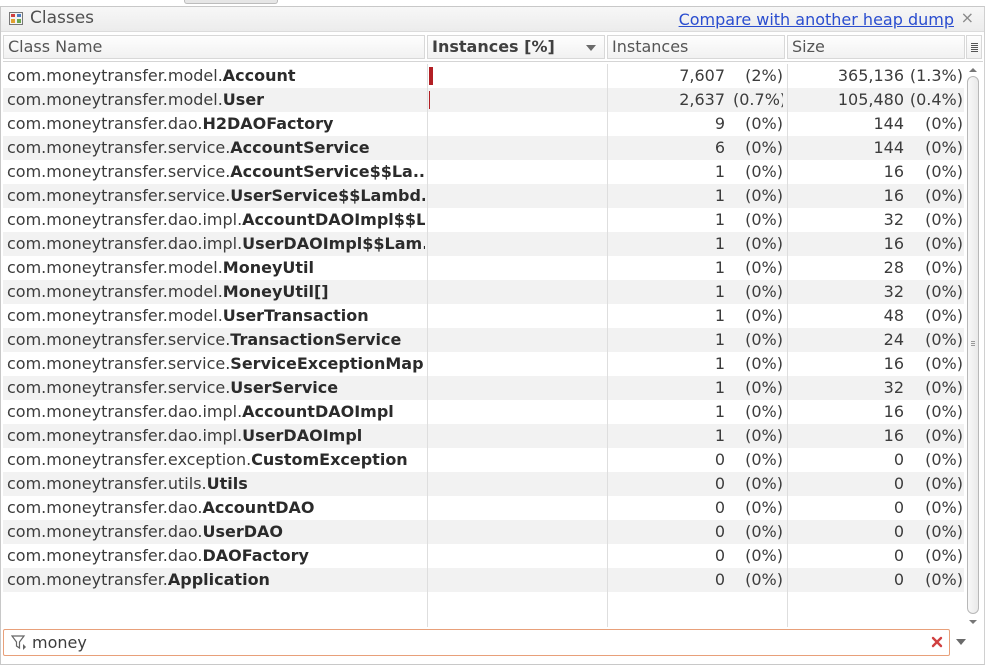  Describe the element at coordinates (696, 47) in the screenshot. I see `column-header-instances: Instances` at that location.